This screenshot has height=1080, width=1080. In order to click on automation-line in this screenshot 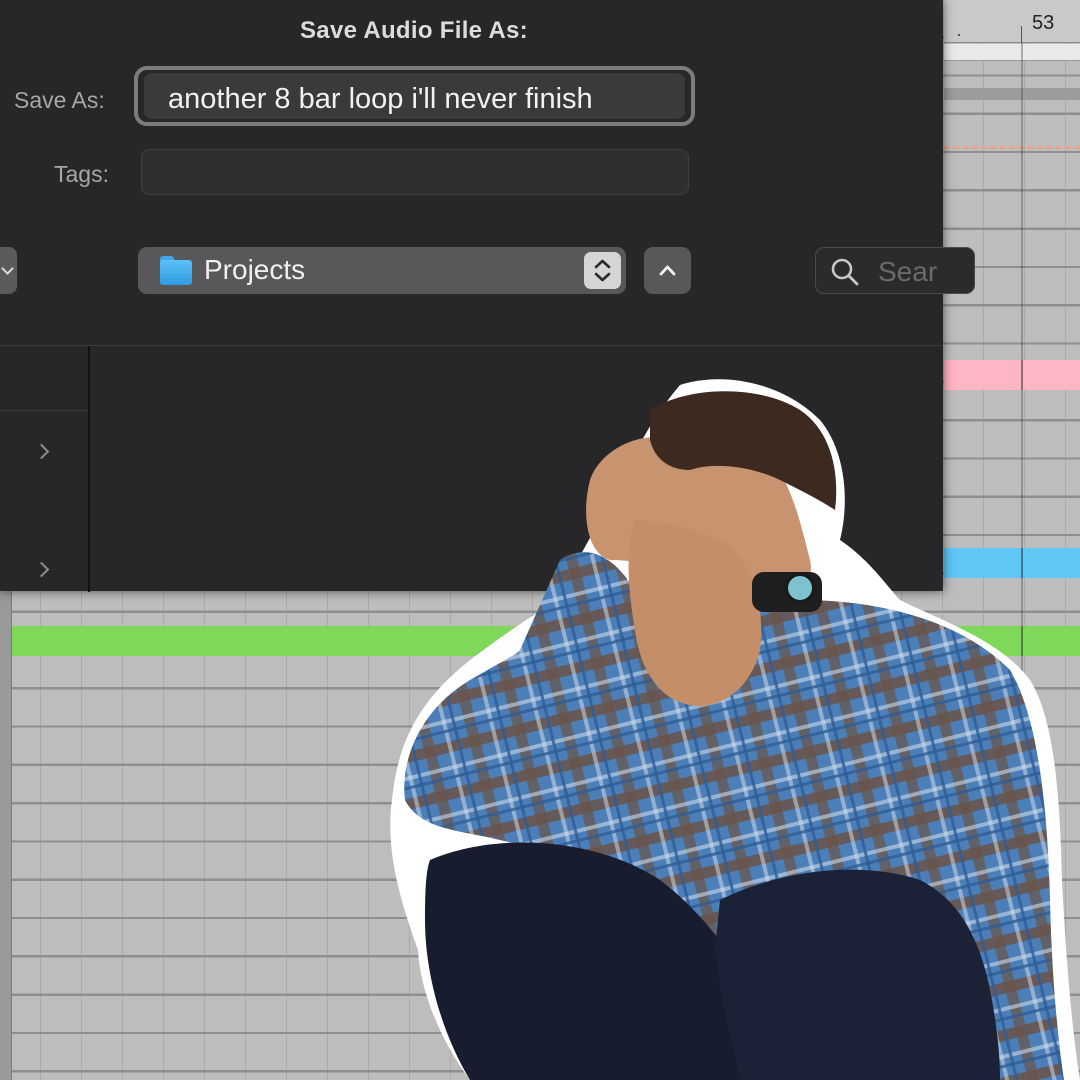, I will do `click(1012, 147)`.